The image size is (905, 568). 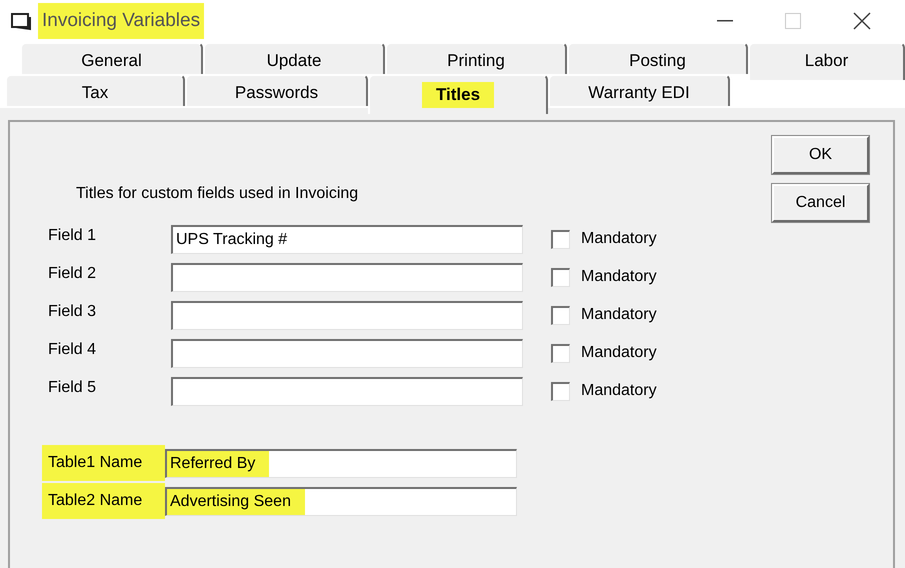 I want to click on tab: Printing, so click(x=476, y=58).